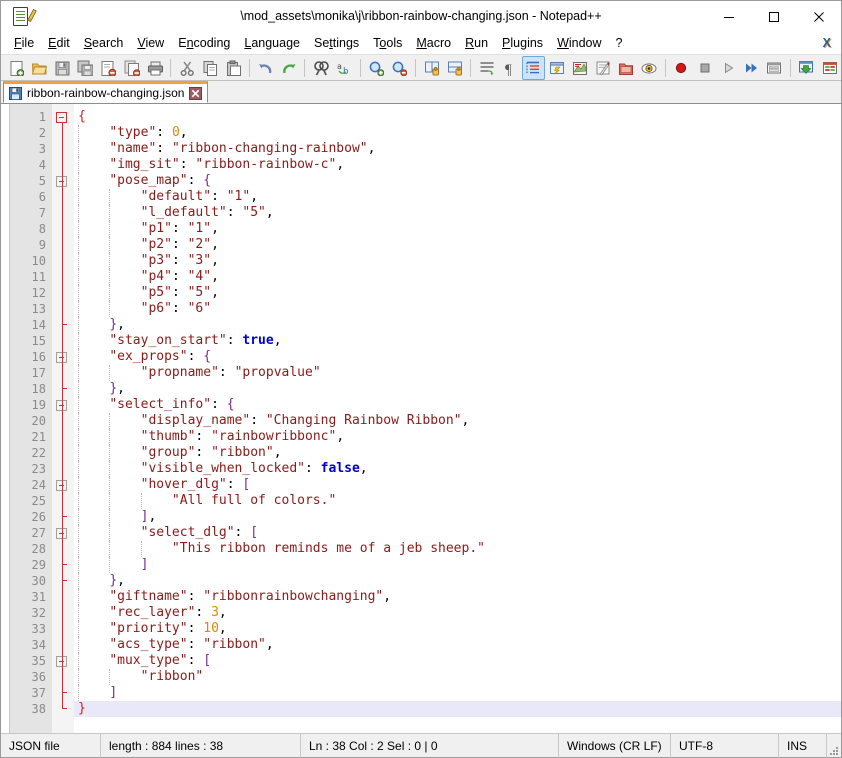 This screenshot has width=842, height=758. I want to click on run-icon, so click(806, 68).